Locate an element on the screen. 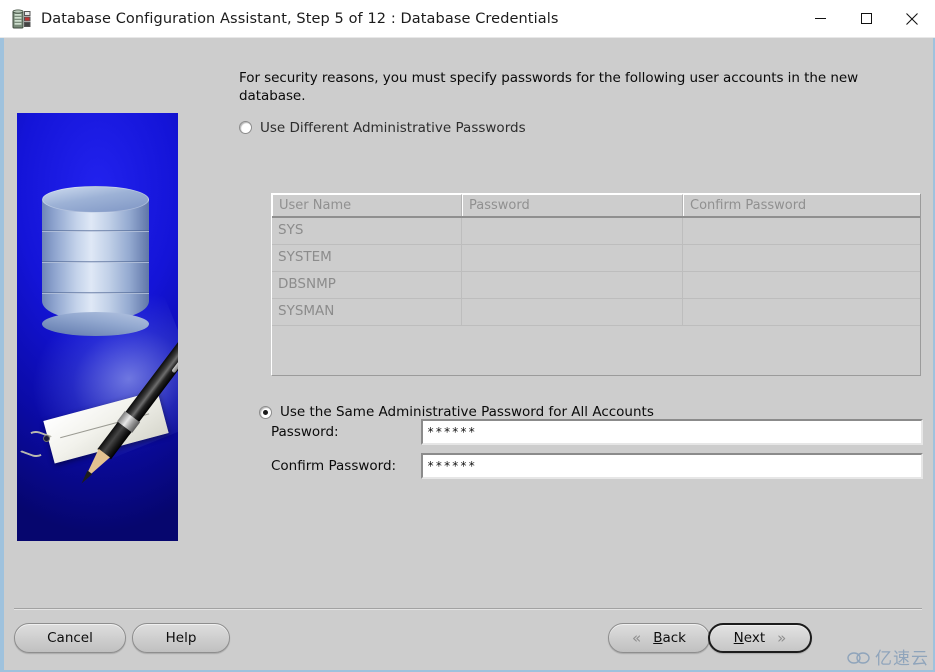 Image resolution: width=935 pixels, height=672 pixels. button-bar-separator is located at coordinates (468, 609).